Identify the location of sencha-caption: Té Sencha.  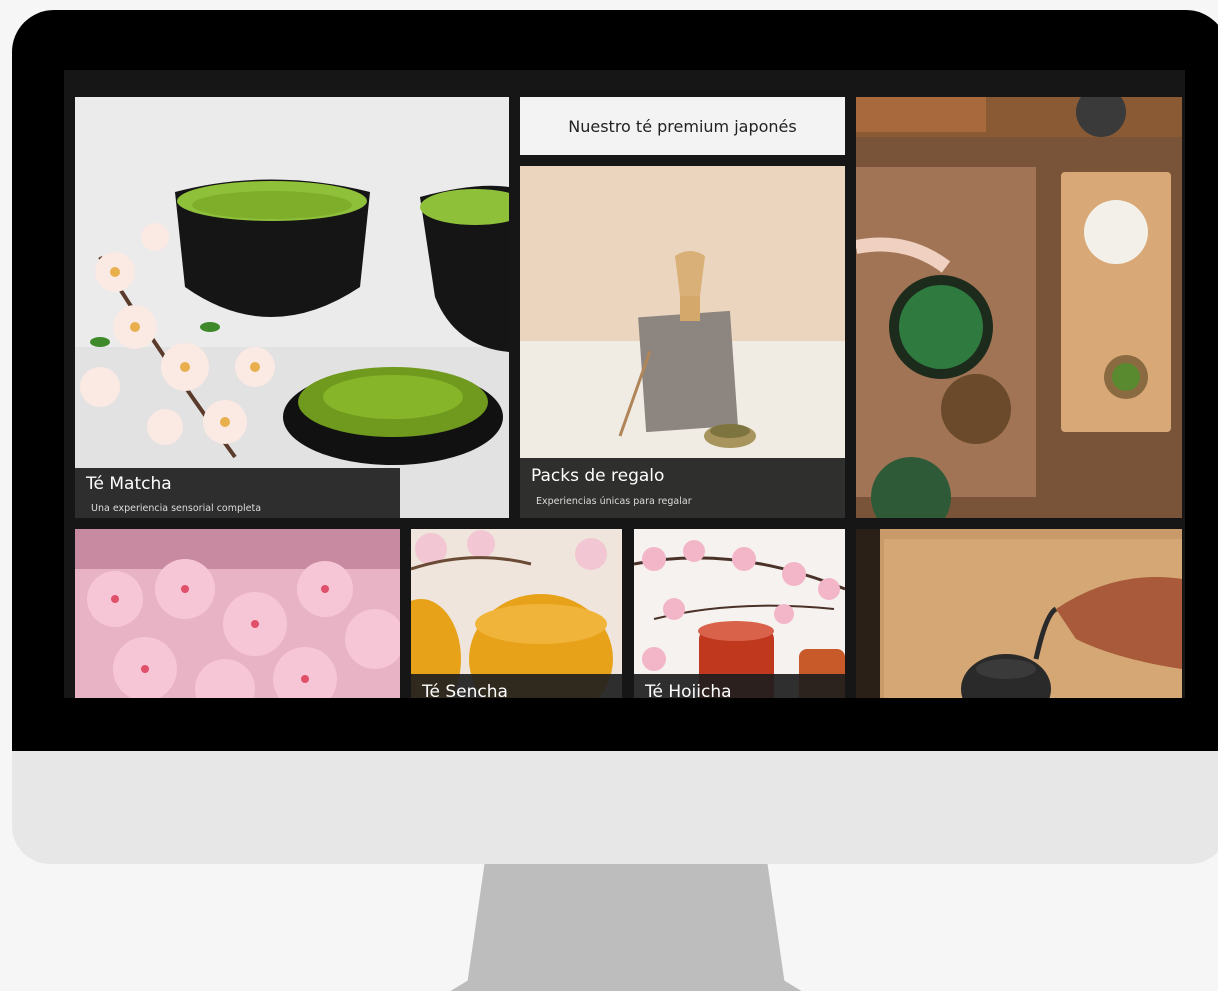
(516, 686).